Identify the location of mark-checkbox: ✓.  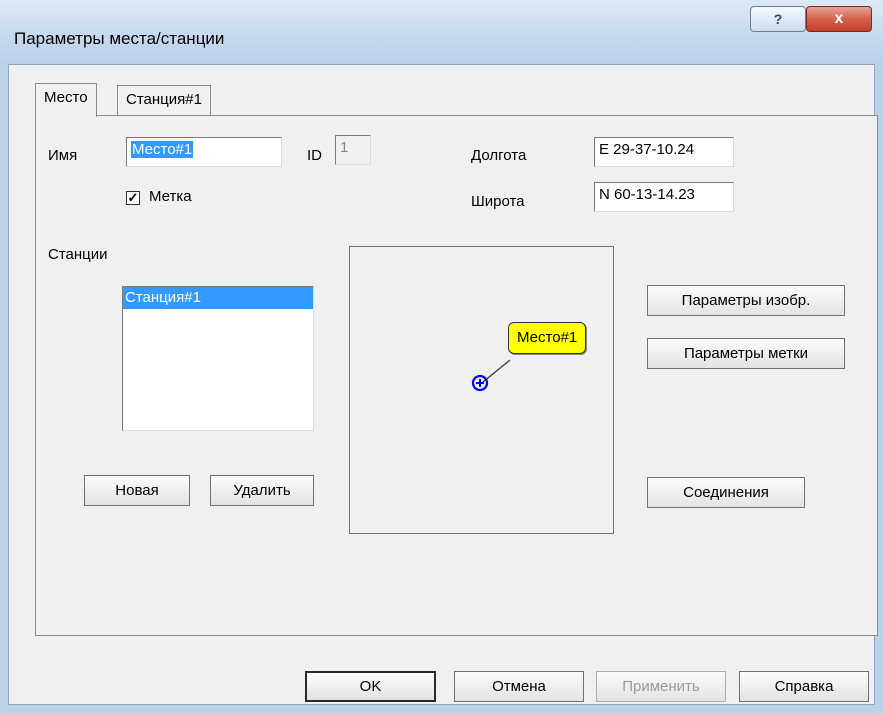
(133, 198).